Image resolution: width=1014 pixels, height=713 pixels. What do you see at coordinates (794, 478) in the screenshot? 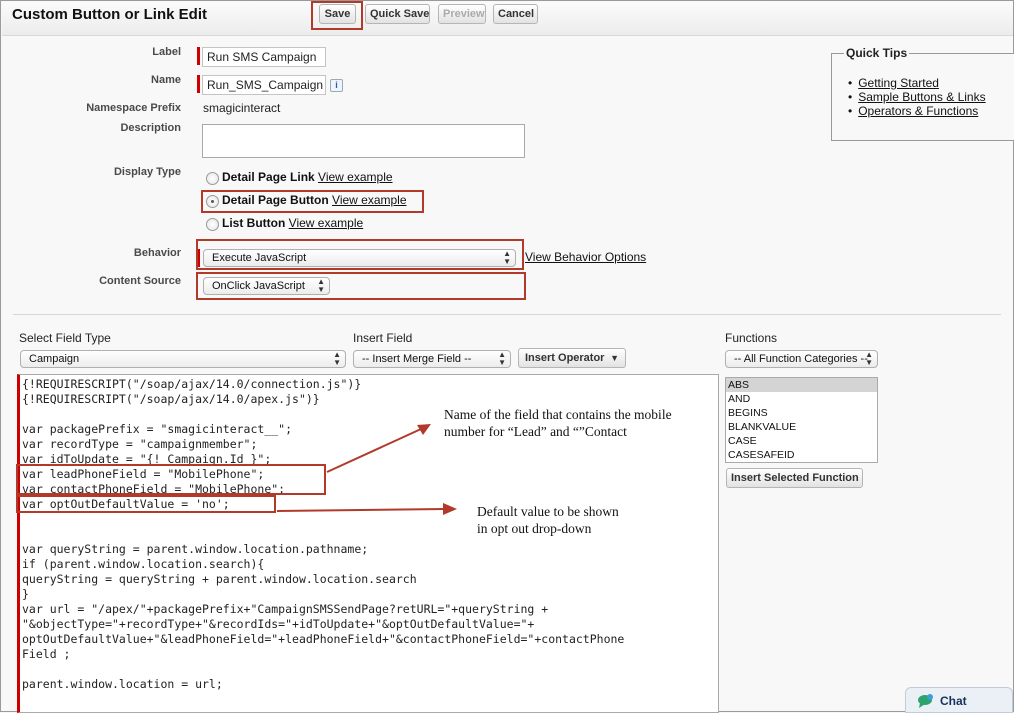
I see `insert-selected-function-button: Insert Selected Function` at bounding box center [794, 478].